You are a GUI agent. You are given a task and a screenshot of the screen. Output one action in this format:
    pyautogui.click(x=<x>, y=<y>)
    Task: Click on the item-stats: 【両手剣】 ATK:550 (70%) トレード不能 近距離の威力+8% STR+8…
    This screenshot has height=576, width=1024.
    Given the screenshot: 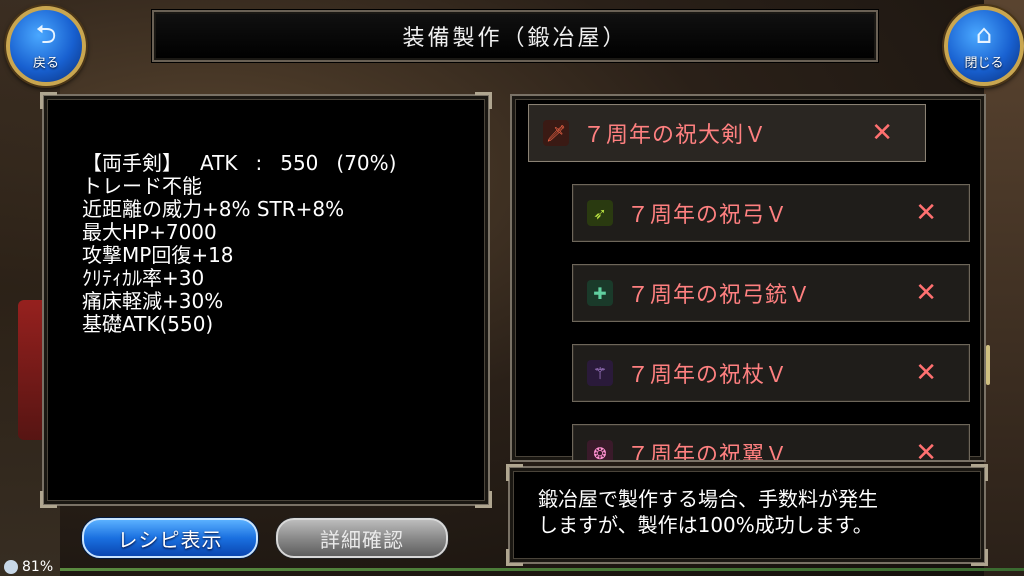 What is the action you would take?
    pyautogui.click(x=239, y=244)
    